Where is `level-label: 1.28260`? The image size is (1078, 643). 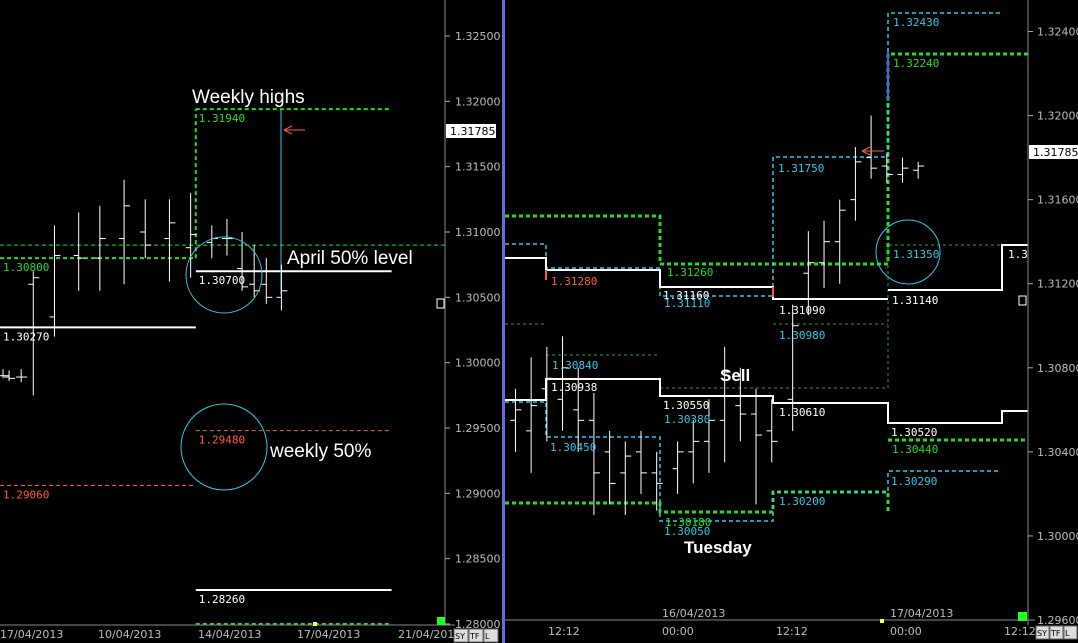
level-label: 1.28260 is located at coordinates (222, 599).